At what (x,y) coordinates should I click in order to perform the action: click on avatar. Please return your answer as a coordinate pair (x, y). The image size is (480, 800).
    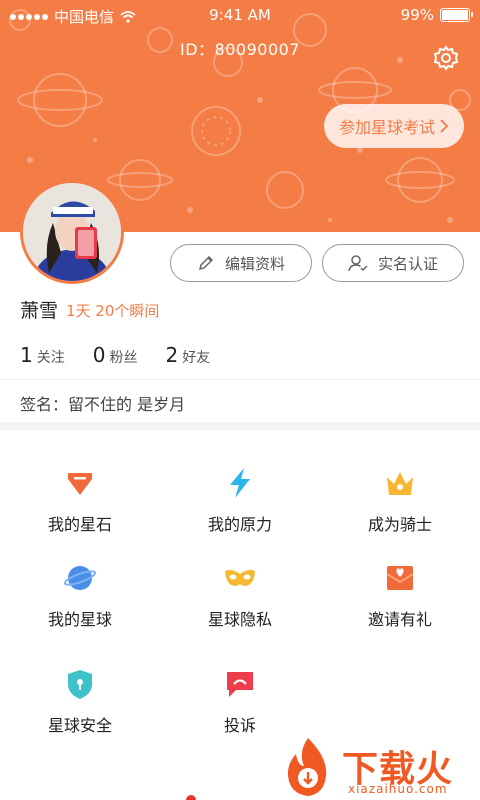
    Looking at the image, I should click on (72, 232).